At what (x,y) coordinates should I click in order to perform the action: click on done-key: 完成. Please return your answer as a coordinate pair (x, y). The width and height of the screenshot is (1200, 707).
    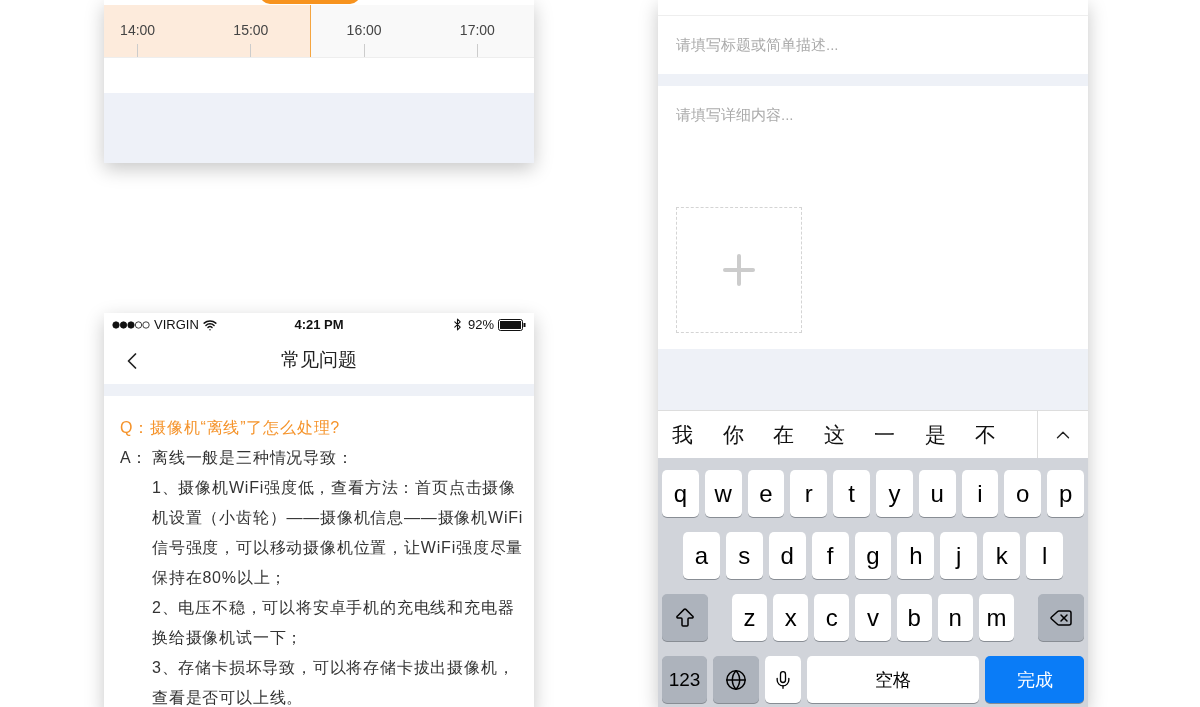
    Looking at the image, I should click on (1034, 679).